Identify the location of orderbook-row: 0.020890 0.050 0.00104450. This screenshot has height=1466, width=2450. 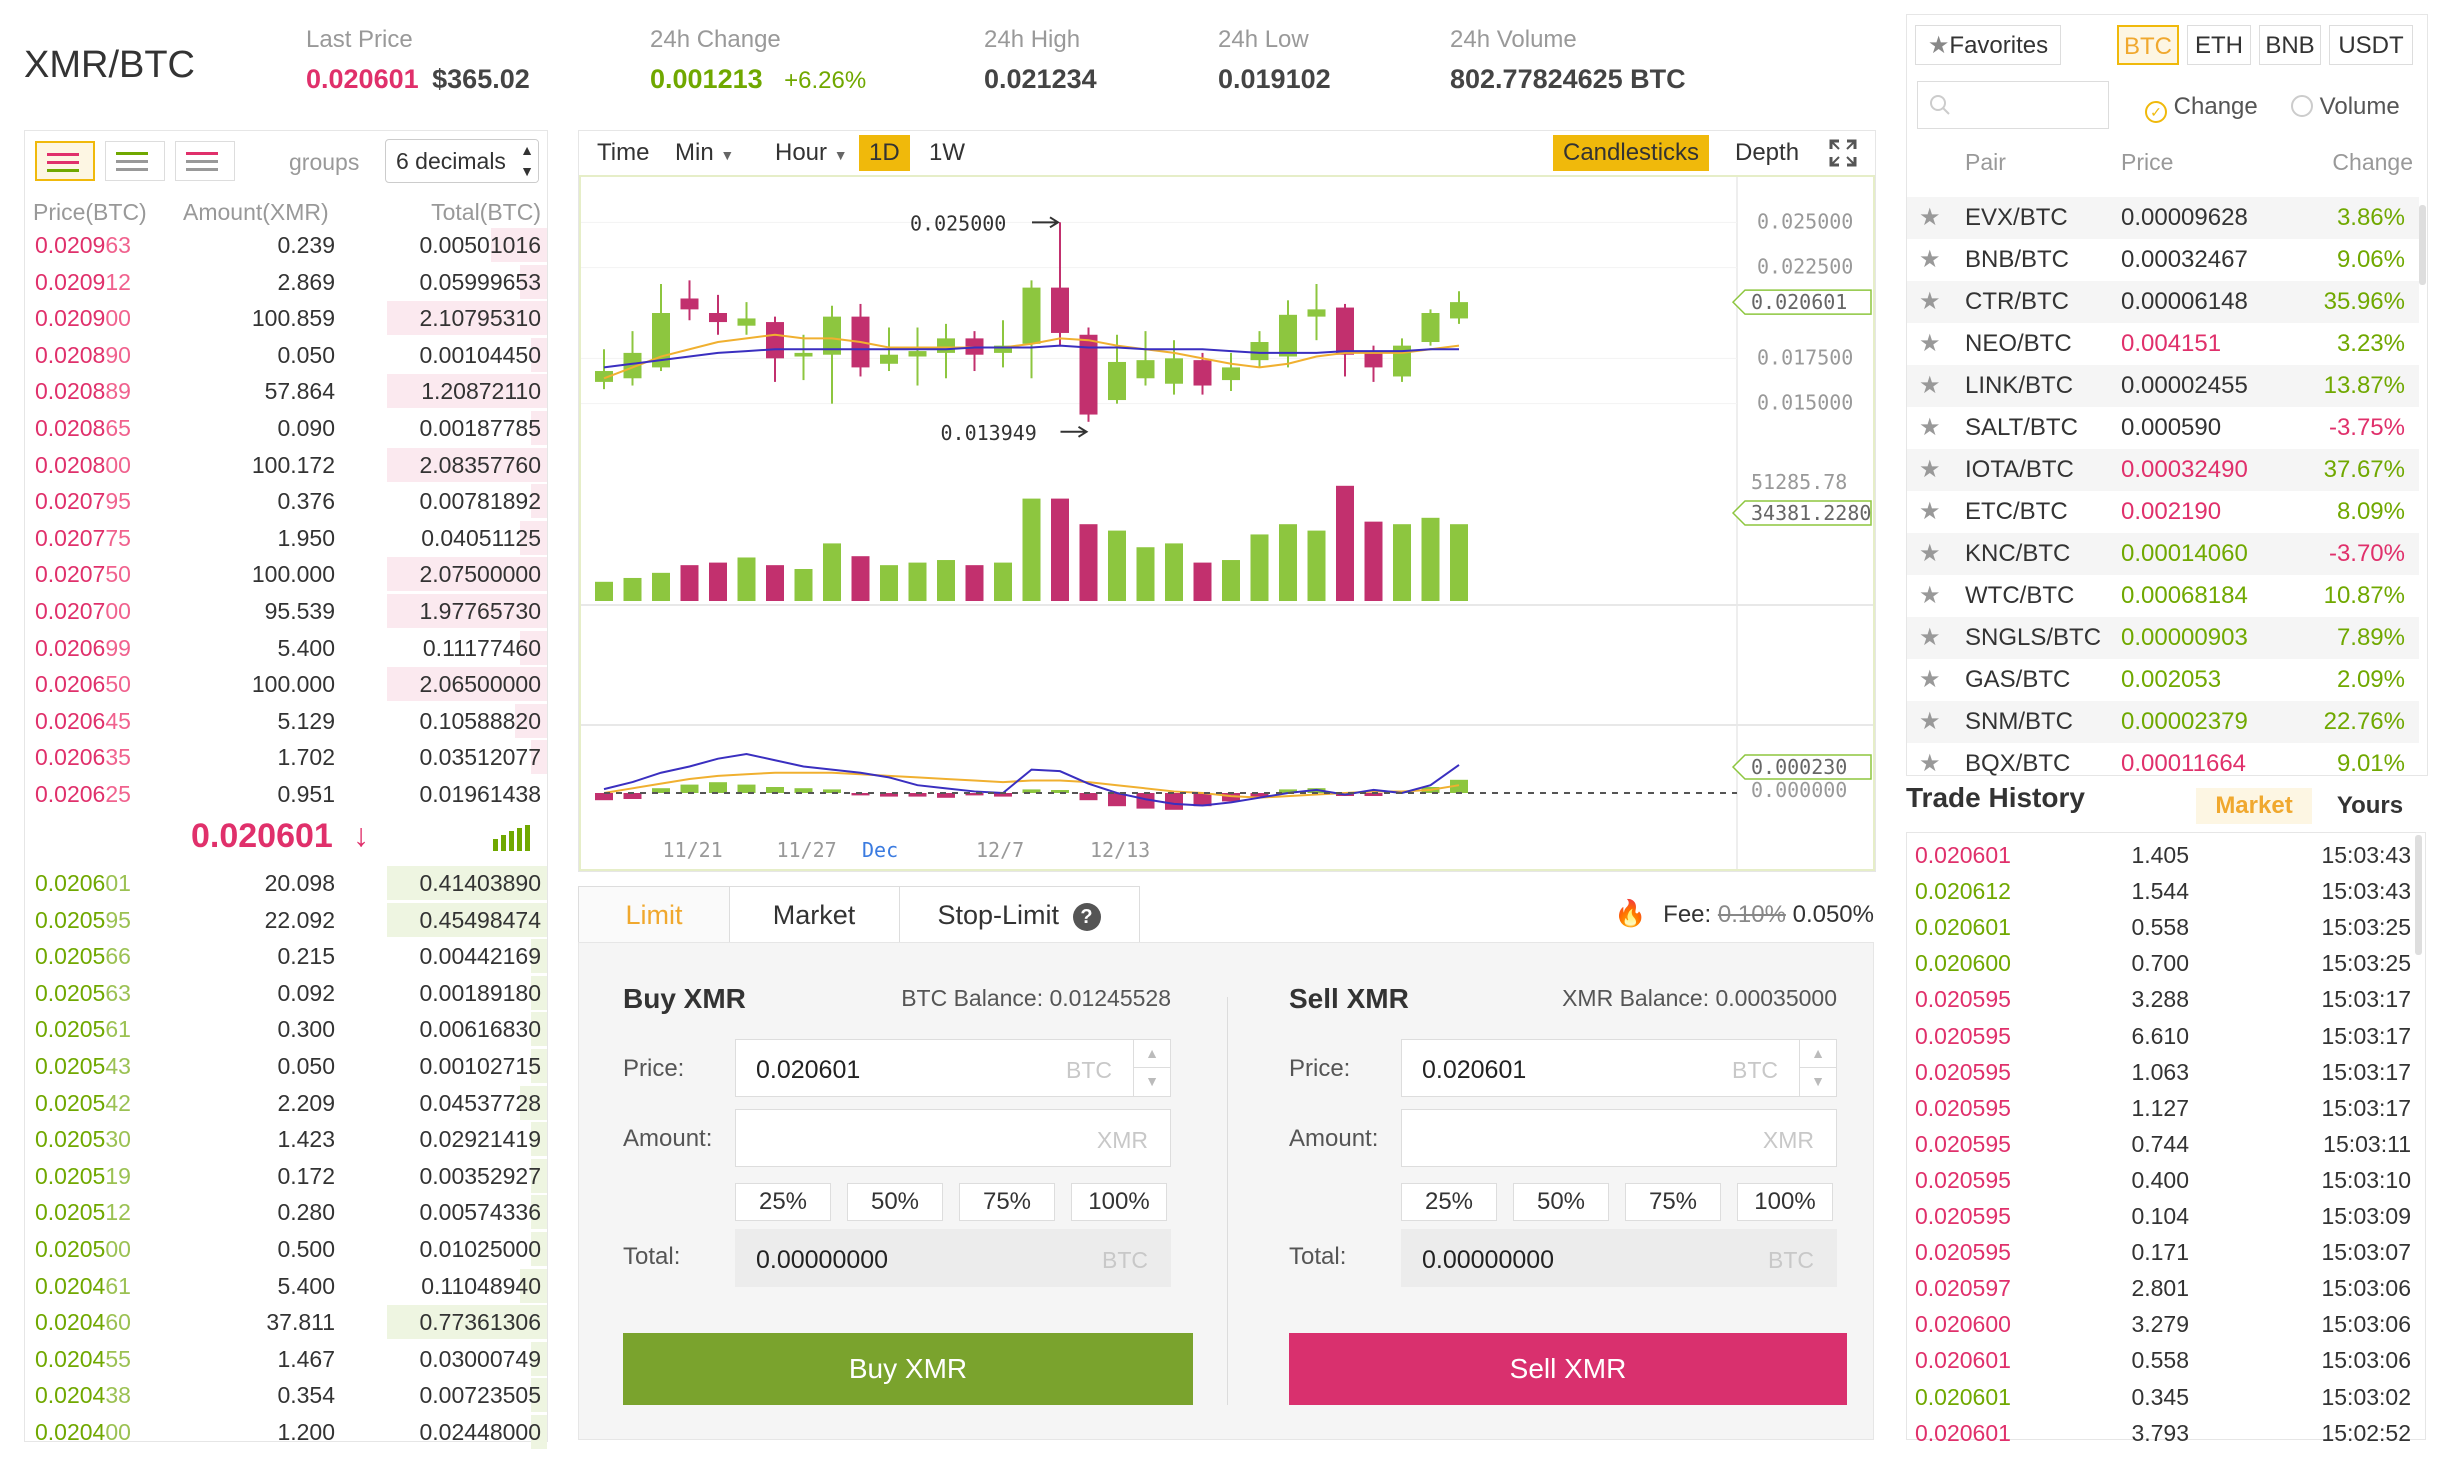
(286, 355).